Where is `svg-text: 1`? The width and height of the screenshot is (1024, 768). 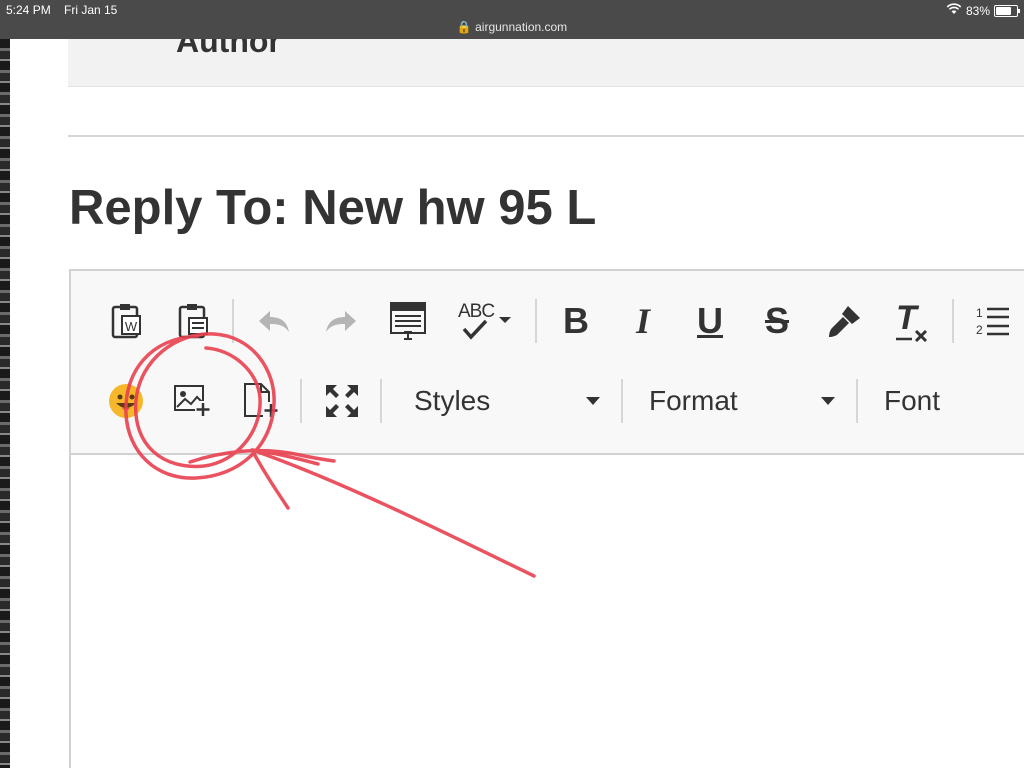 svg-text: 1 is located at coordinates (979, 313).